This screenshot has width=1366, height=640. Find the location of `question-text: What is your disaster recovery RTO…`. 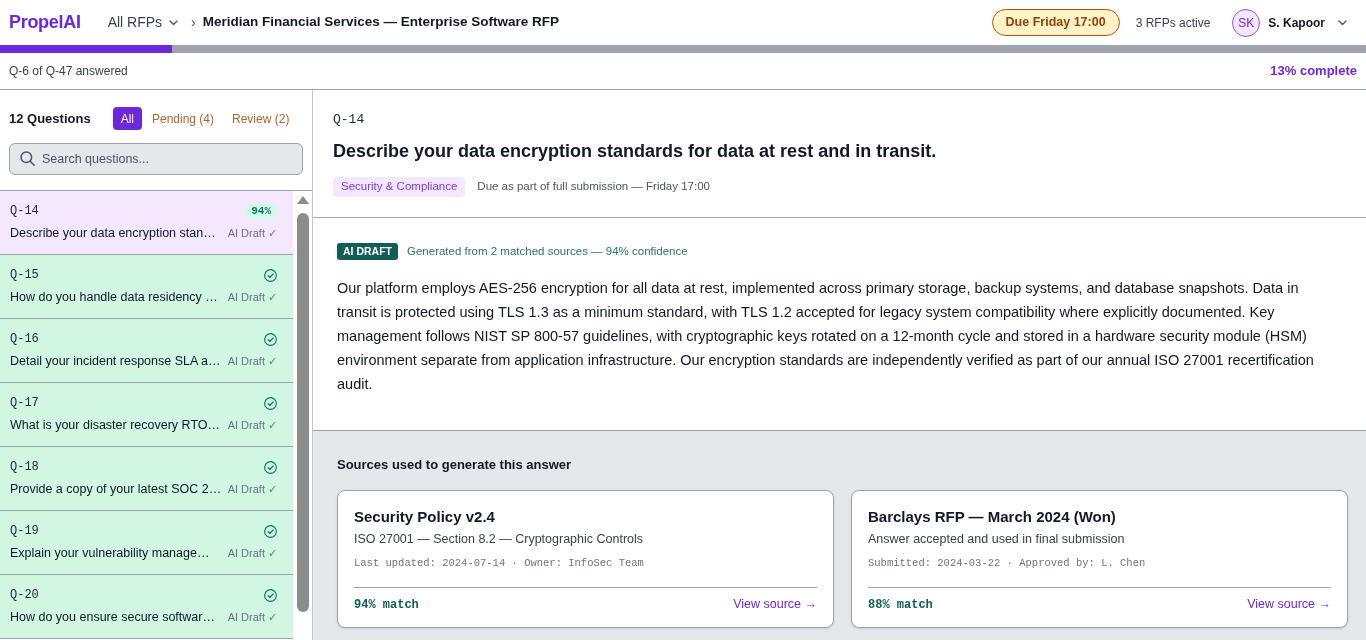

question-text: What is your disaster recovery RTO… is located at coordinates (115, 425).